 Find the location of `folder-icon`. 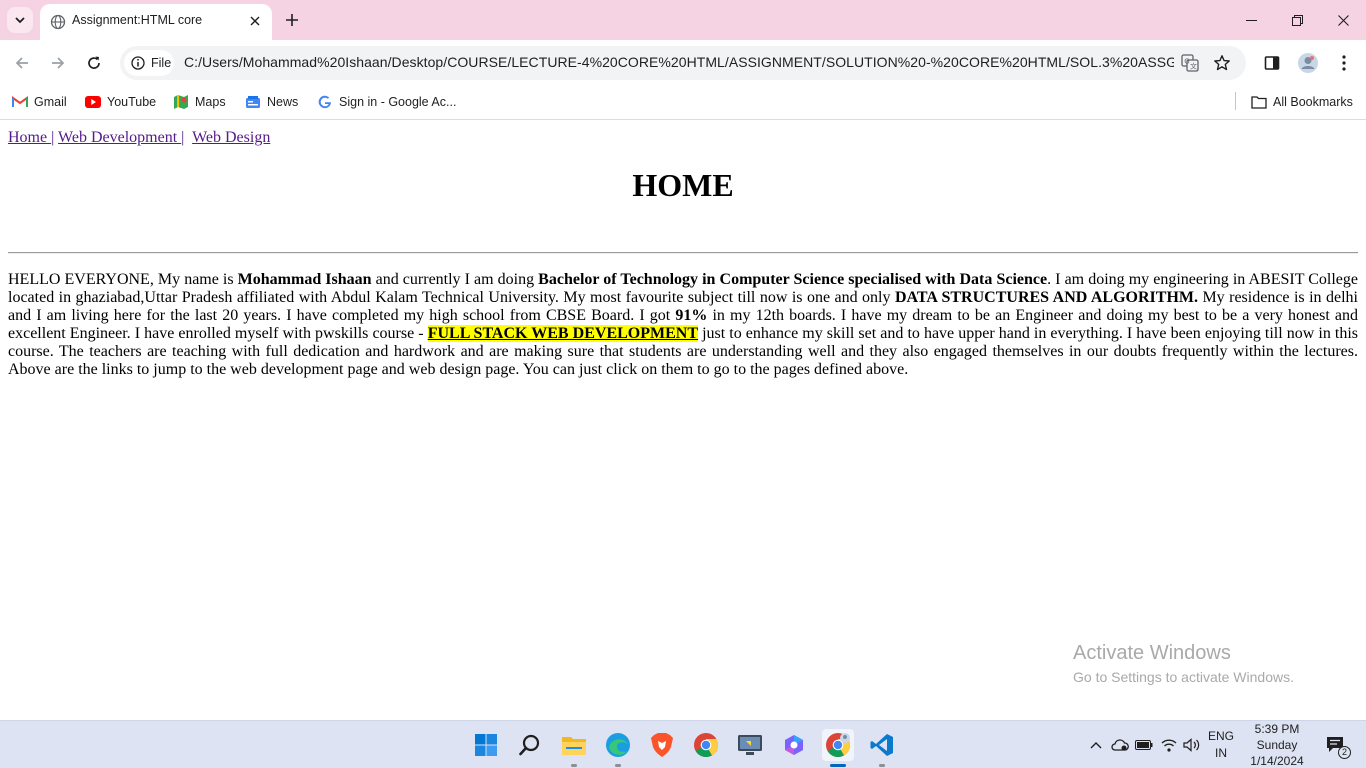

folder-icon is located at coordinates (1259, 102).